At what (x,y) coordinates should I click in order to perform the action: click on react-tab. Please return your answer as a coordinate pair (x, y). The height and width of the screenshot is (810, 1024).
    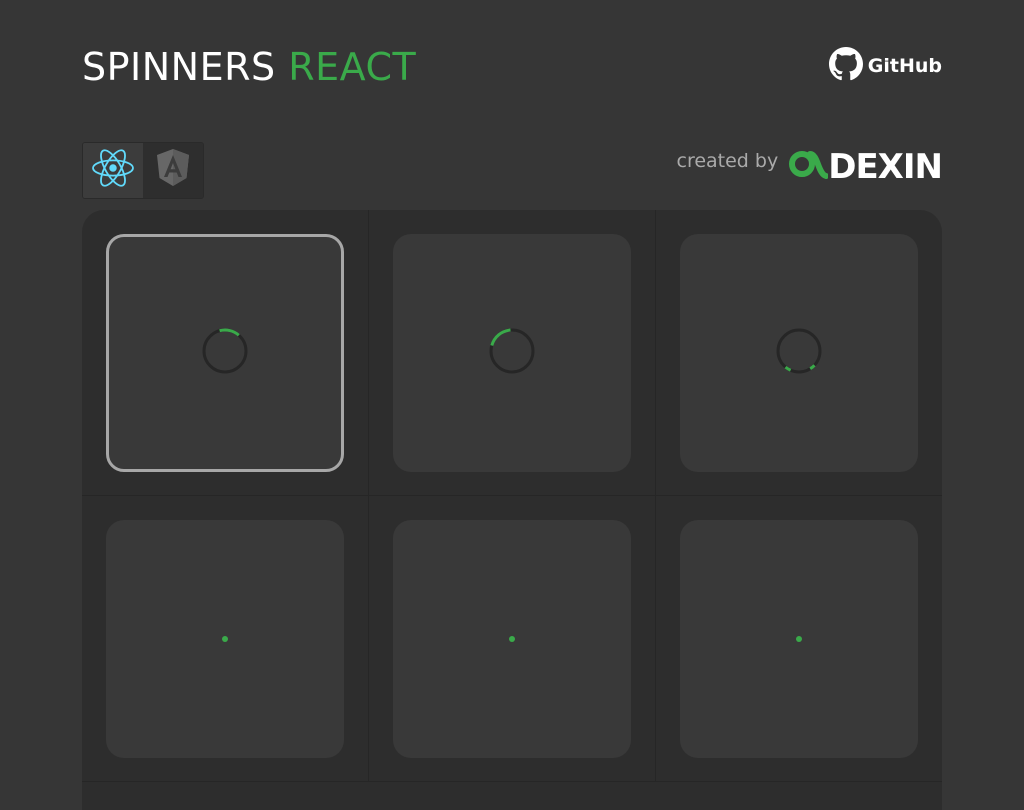
    Looking at the image, I should click on (113, 170).